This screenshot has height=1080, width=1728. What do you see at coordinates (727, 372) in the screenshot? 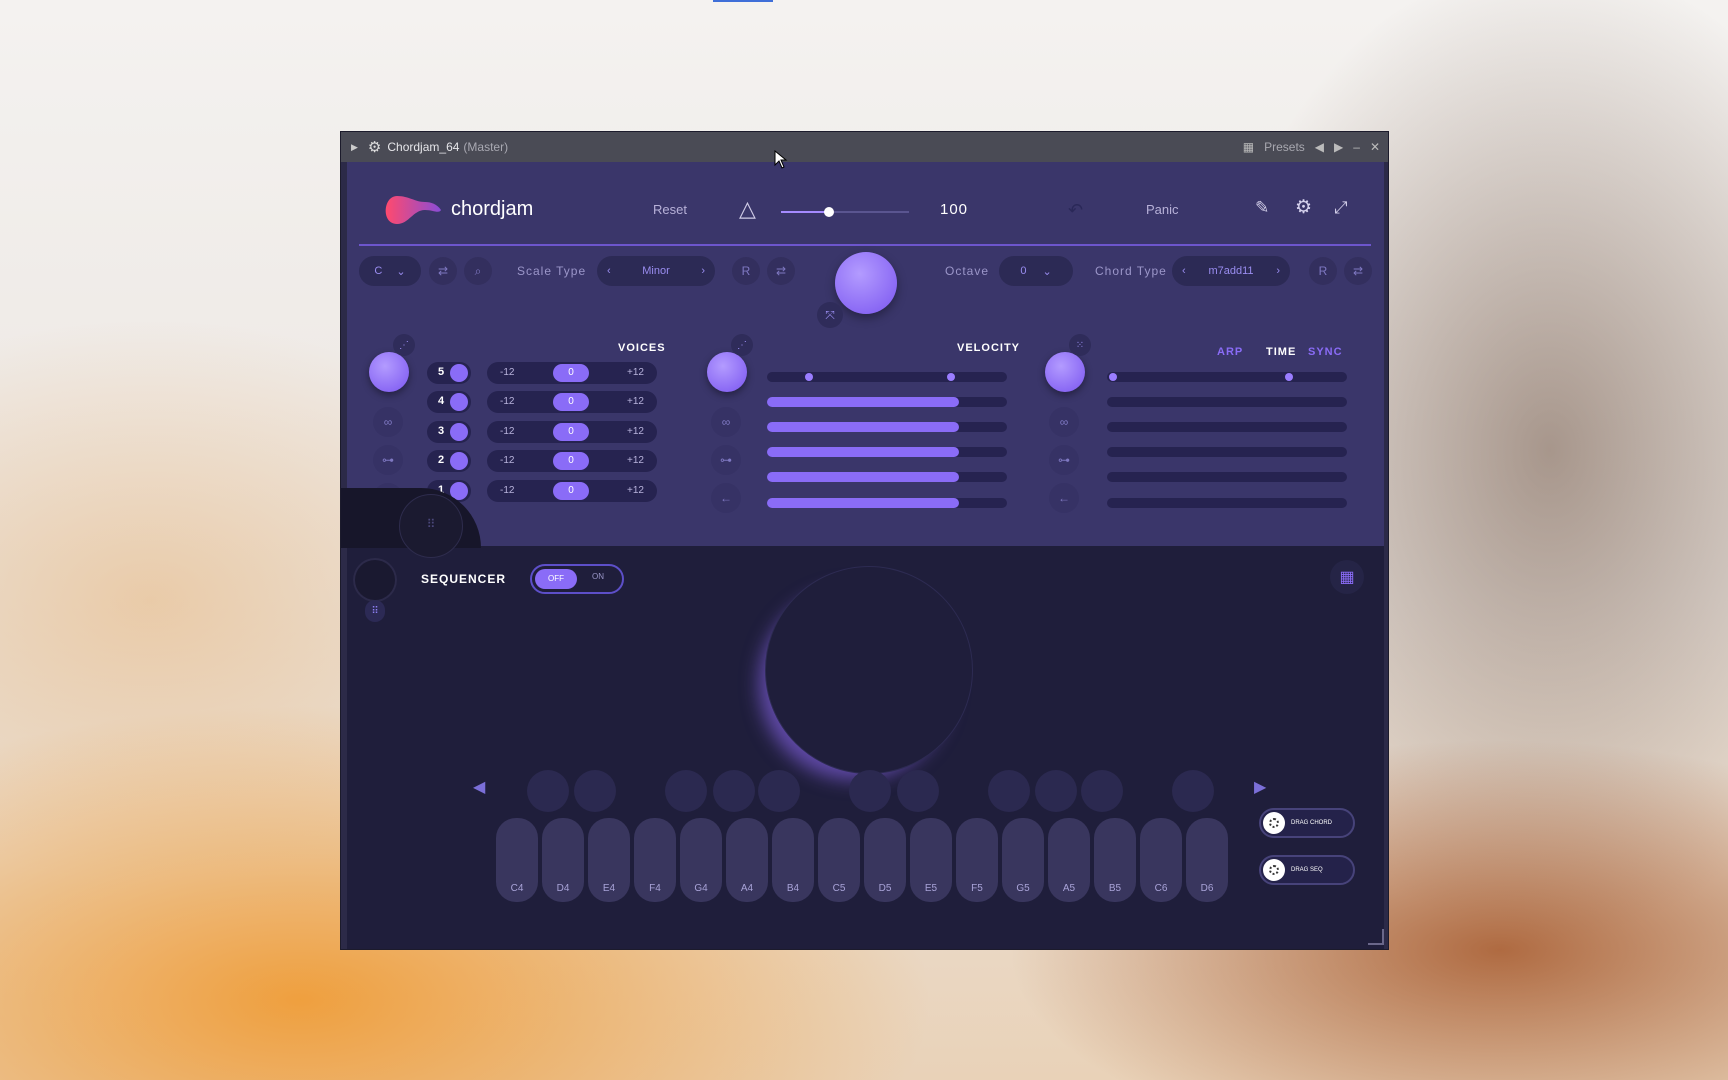
I see `velocity-knob` at bounding box center [727, 372].